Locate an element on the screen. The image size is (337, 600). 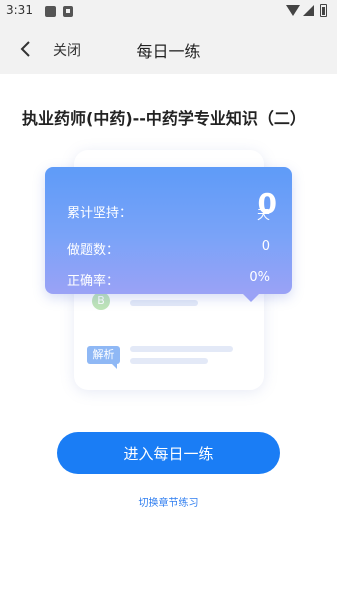
streak-unit: 天 is located at coordinates (264, 215).